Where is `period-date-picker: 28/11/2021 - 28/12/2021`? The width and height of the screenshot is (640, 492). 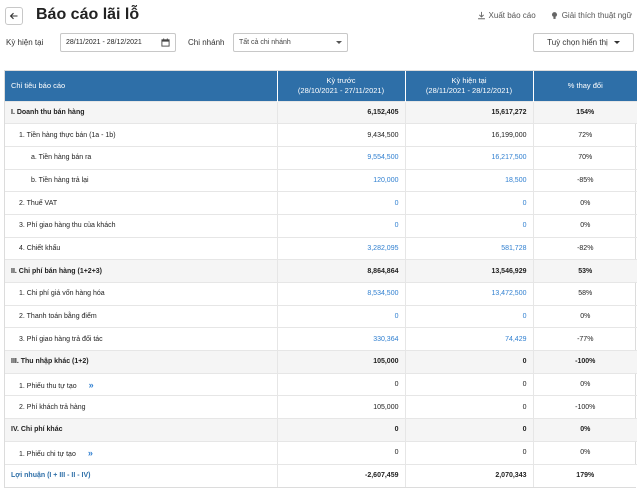 period-date-picker: 28/11/2021 - 28/12/2021 is located at coordinates (118, 42).